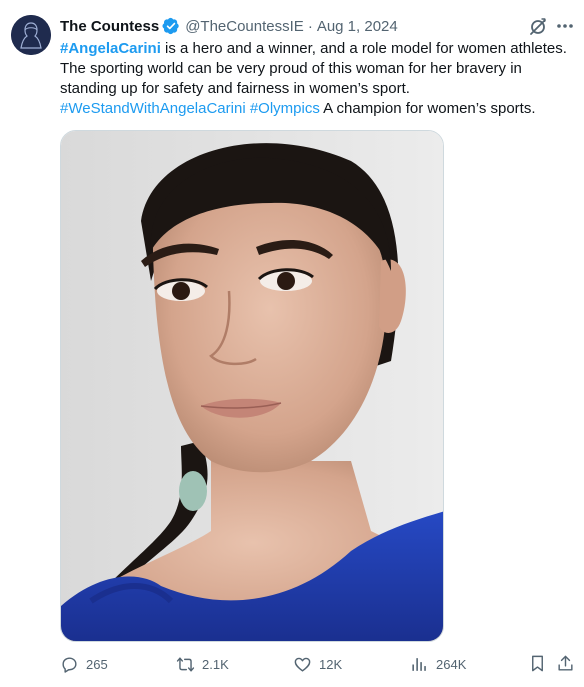 This screenshot has height=687, width=584. Describe the element at coordinates (538, 27) in the screenshot. I see `grok-icon` at that location.